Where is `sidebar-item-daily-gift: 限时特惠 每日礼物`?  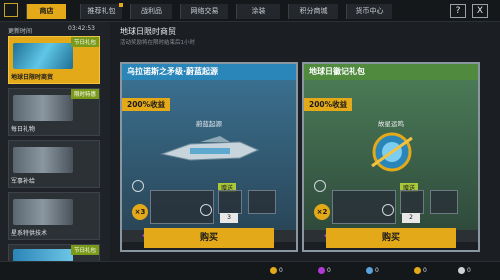 sidebar-item-daily-gift: 限时特惠 每日礼物 is located at coordinates (54, 112).